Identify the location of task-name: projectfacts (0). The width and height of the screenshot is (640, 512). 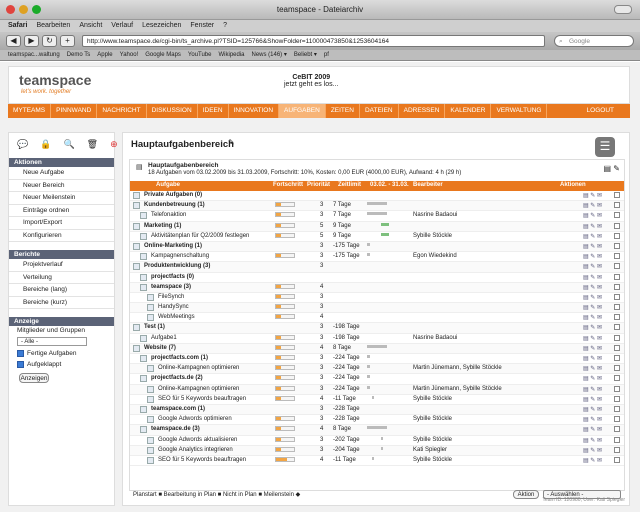
(172, 277).